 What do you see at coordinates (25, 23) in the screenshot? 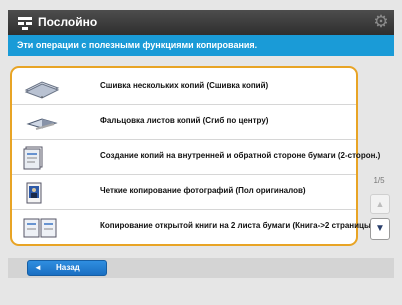
I see `layout-icon` at bounding box center [25, 23].